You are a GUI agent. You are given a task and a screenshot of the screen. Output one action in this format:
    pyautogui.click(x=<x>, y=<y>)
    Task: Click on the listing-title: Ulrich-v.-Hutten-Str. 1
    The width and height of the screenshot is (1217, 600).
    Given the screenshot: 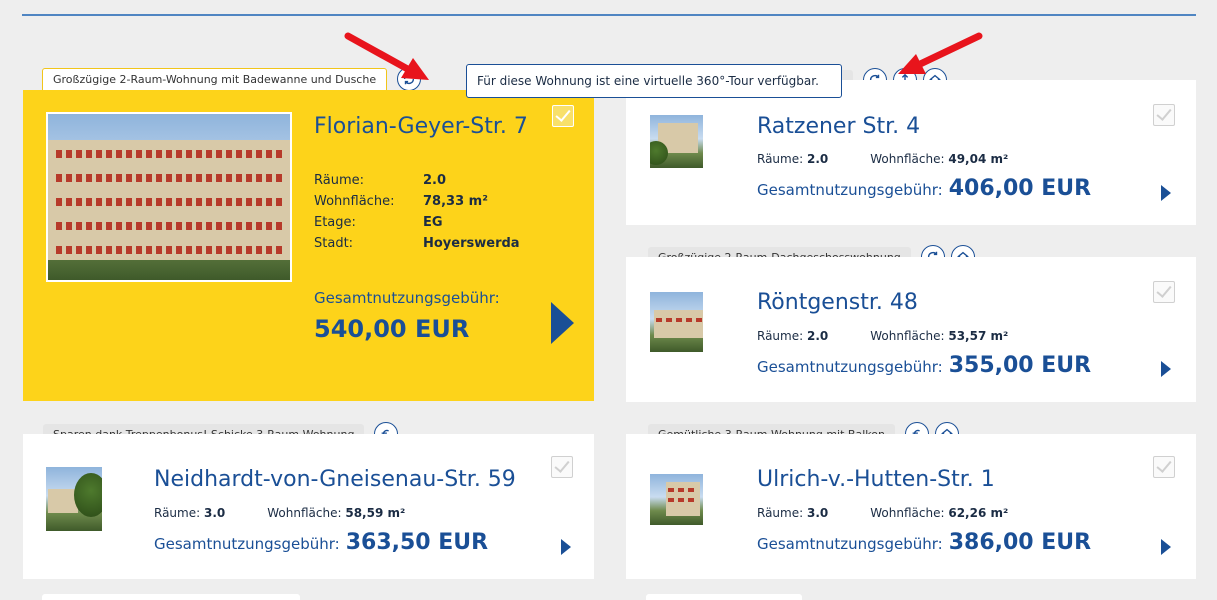 What is the action you would take?
    pyautogui.click(x=876, y=479)
    